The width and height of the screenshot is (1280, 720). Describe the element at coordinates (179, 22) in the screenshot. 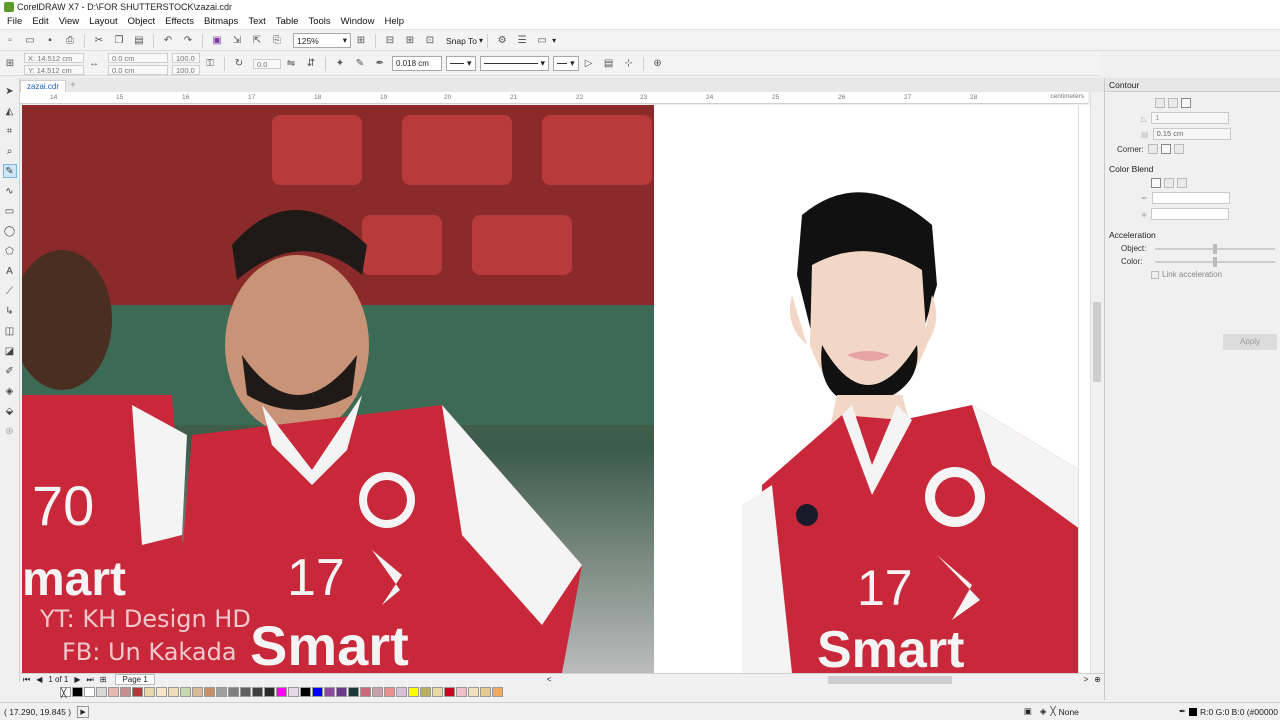

I see `menu-effects: Effects` at that location.